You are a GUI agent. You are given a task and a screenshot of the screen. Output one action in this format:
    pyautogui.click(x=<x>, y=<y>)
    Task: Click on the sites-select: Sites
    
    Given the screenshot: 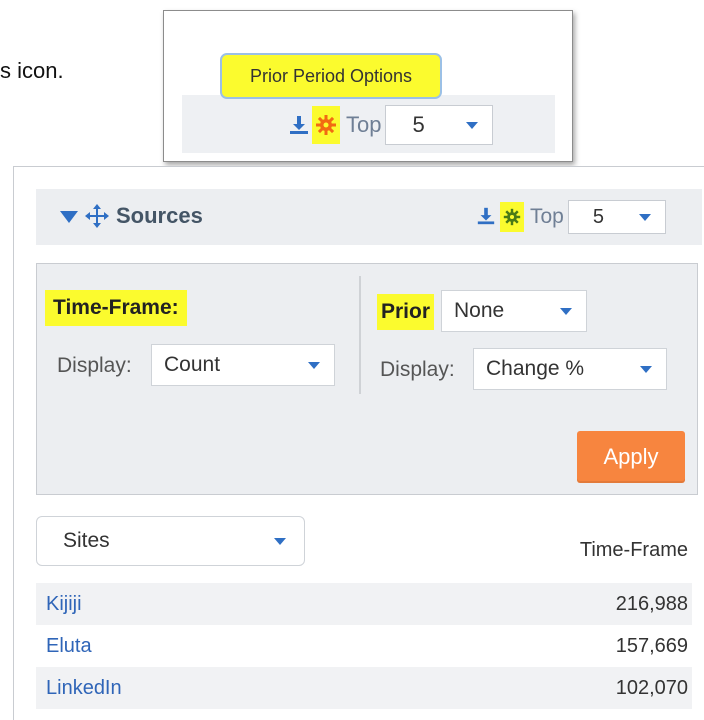 What is the action you would take?
    pyautogui.click(x=170, y=541)
    